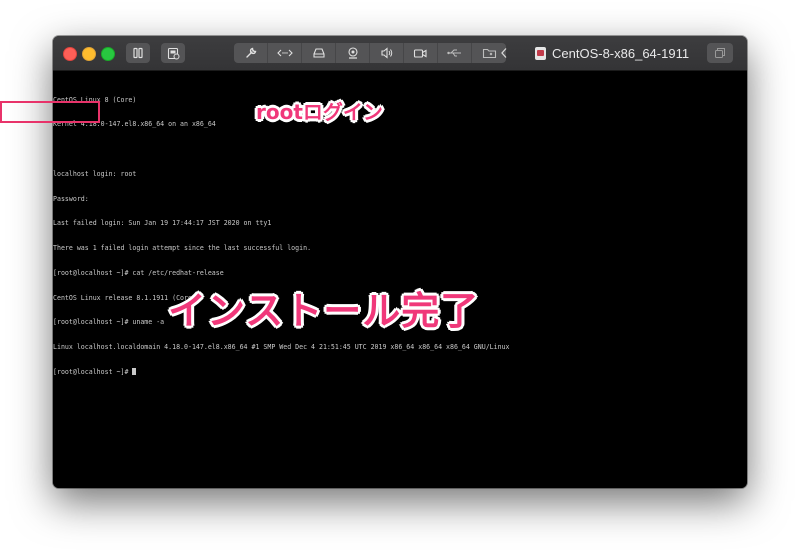  I want to click on settings-button, so click(251, 53).